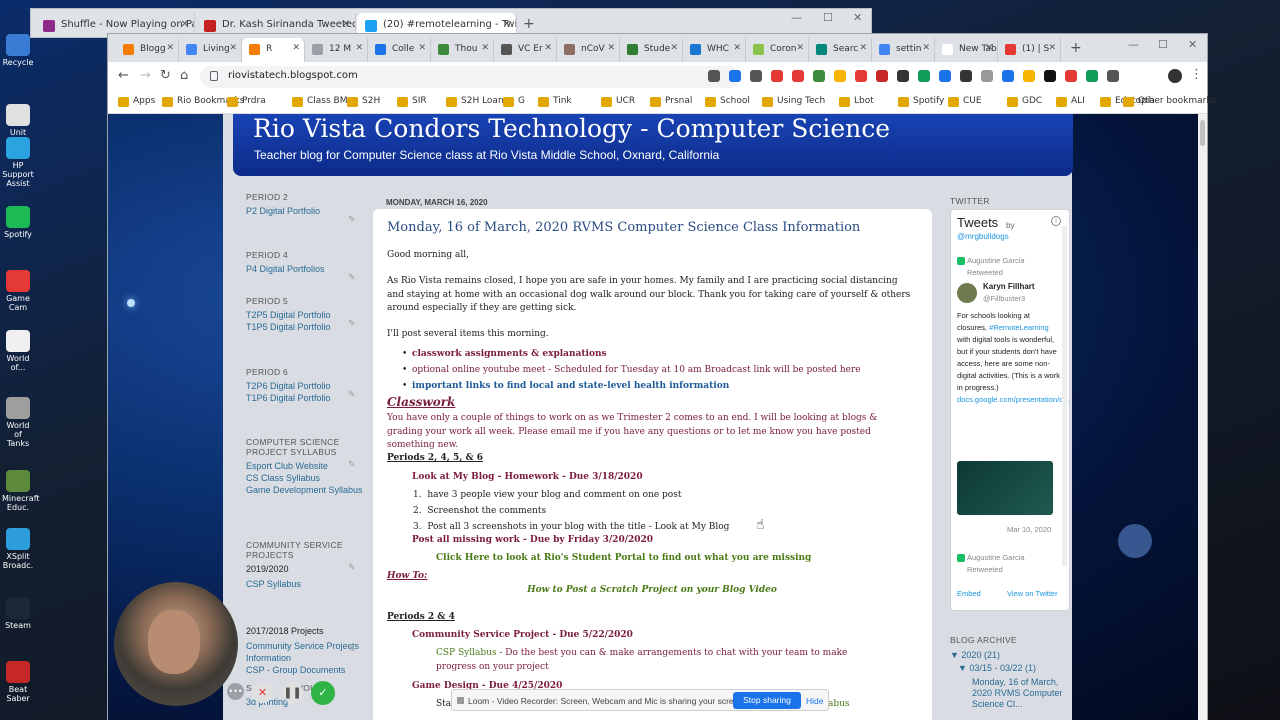 This screenshot has width=1280, height=720. What do you see at coordinates (462, 50) in the screenshot?
I see `browser-tab: Thou ✕` at bounding box center [462, 50].